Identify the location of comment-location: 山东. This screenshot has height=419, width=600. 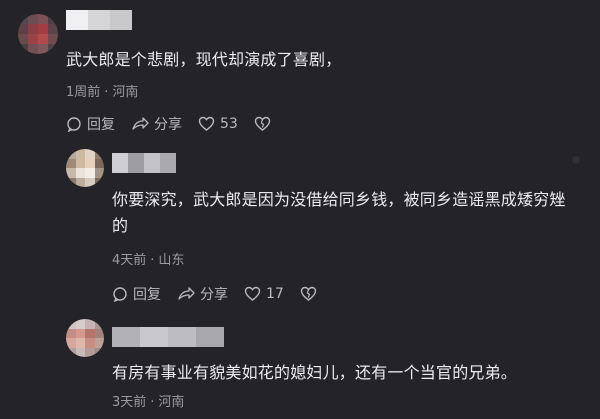
(171, 260).